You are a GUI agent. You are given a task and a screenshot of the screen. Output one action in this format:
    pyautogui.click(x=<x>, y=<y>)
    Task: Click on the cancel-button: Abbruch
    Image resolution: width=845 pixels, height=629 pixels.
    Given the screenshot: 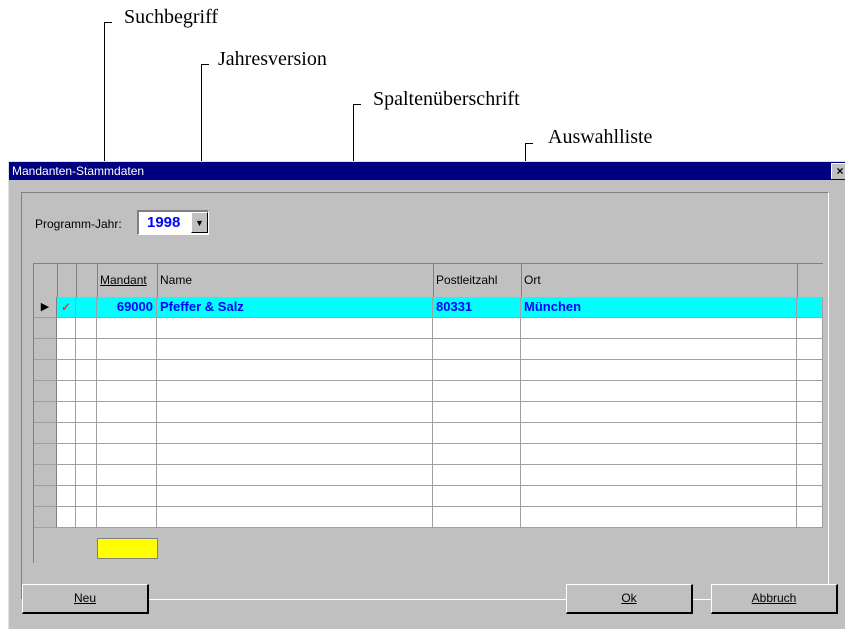 What is the action you would take?
    pyautogui.click(x=774, y=599)
    